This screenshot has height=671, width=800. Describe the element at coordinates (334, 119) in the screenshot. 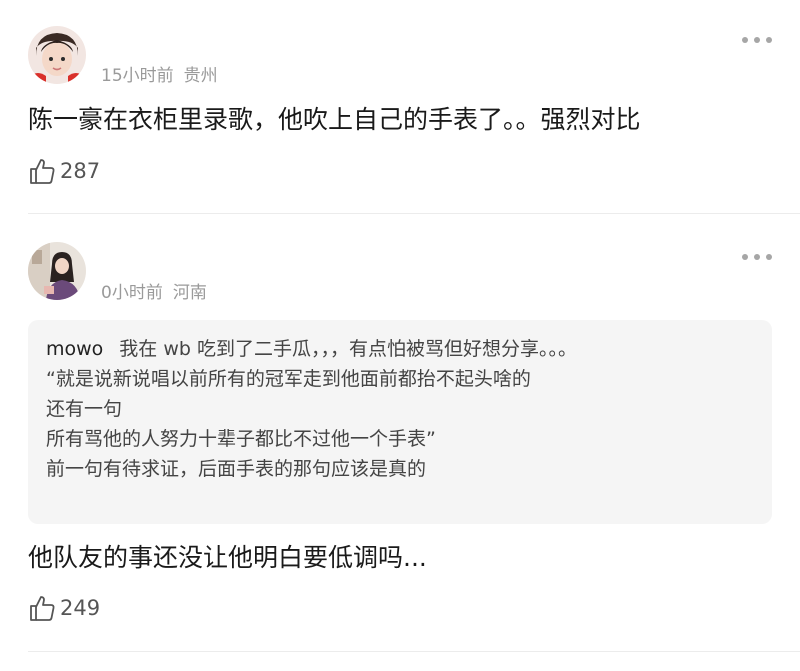

I see `comment-text: 陈一豪在衣柜里录歌，他吹上自己的手表了。。强烈对比` at that location.